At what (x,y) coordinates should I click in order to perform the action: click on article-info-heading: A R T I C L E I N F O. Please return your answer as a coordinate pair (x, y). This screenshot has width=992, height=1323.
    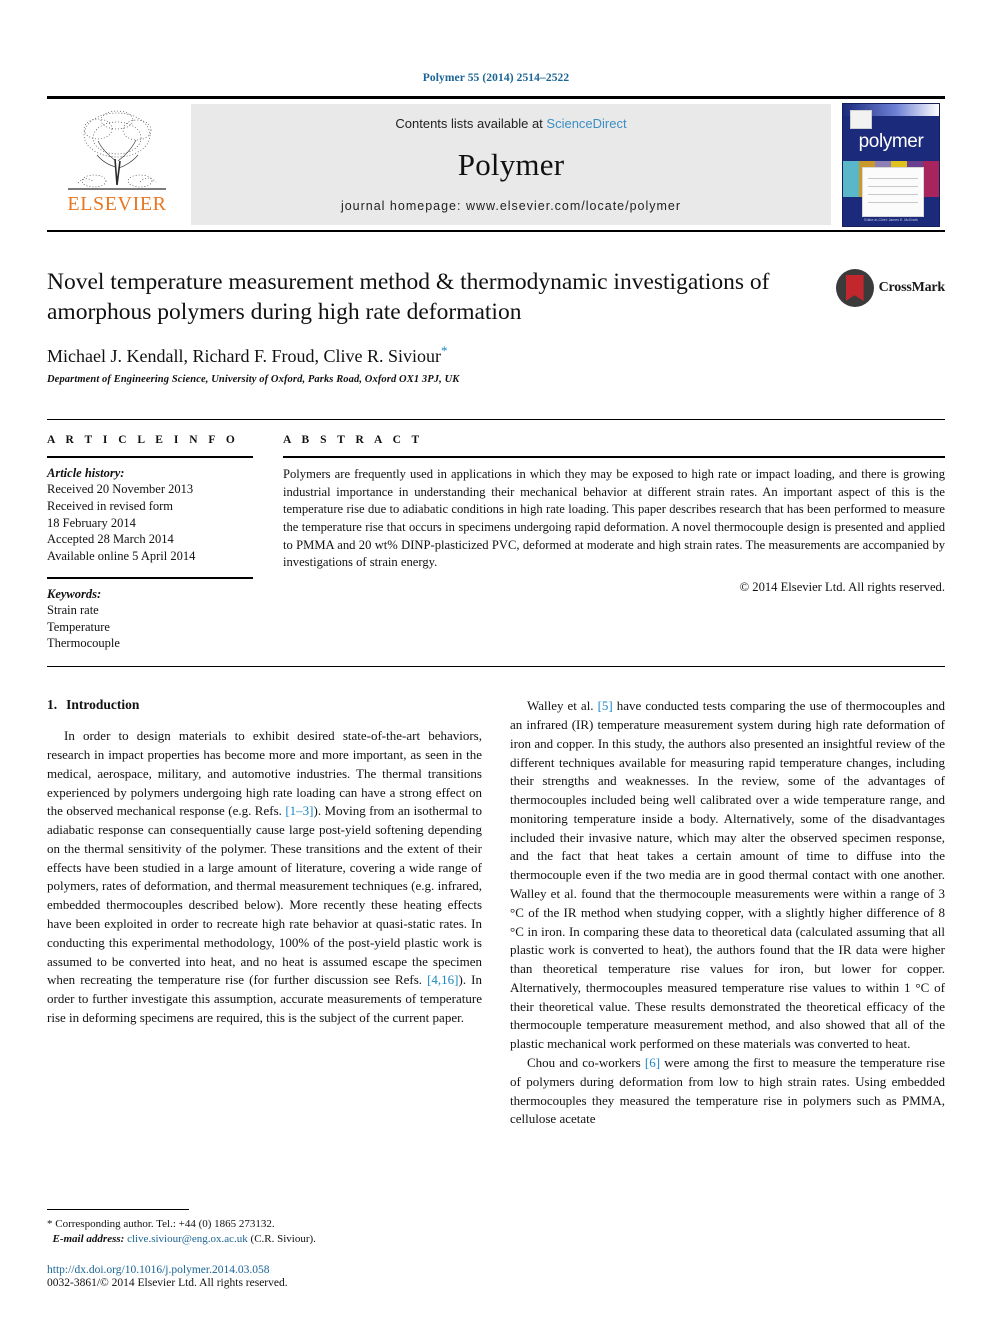
    Looking at the image, I should click on (143, 440).